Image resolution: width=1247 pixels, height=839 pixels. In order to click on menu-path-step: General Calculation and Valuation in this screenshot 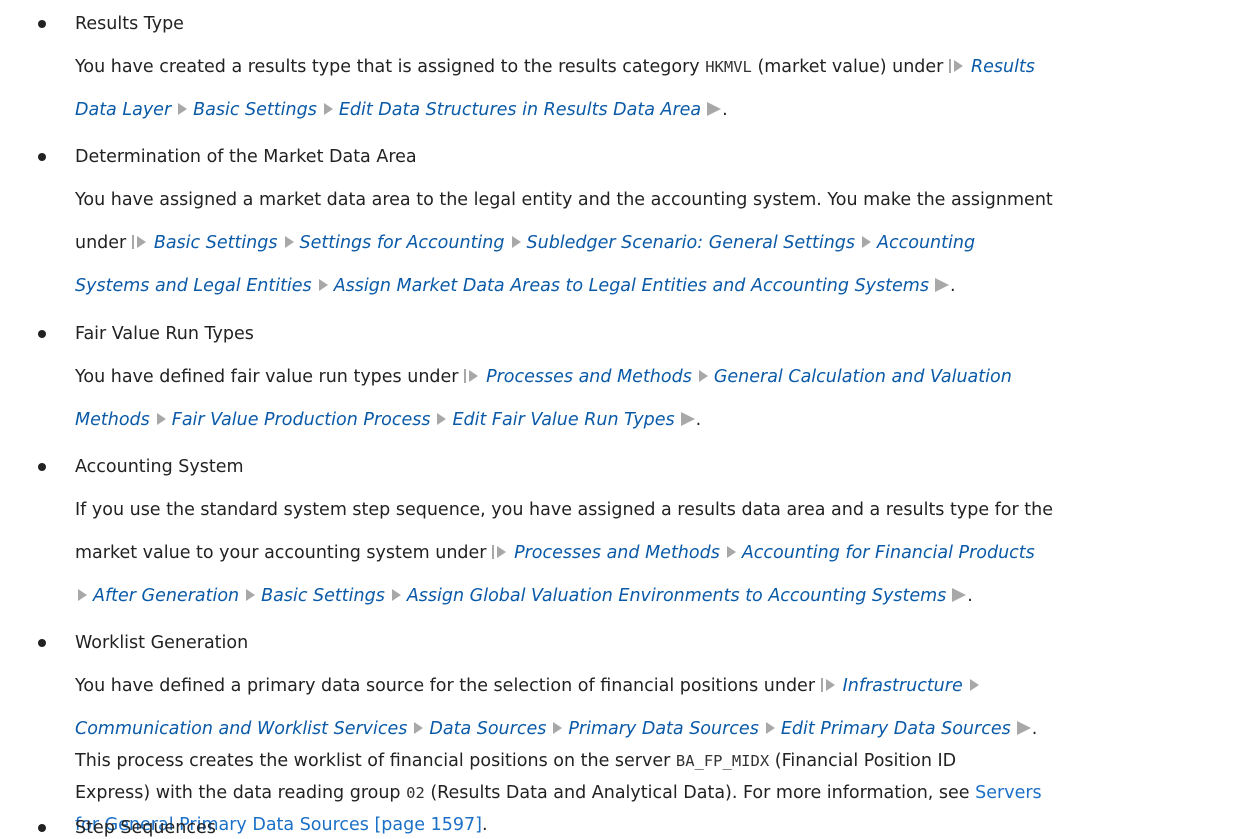, I will do `click(863, 377)`.